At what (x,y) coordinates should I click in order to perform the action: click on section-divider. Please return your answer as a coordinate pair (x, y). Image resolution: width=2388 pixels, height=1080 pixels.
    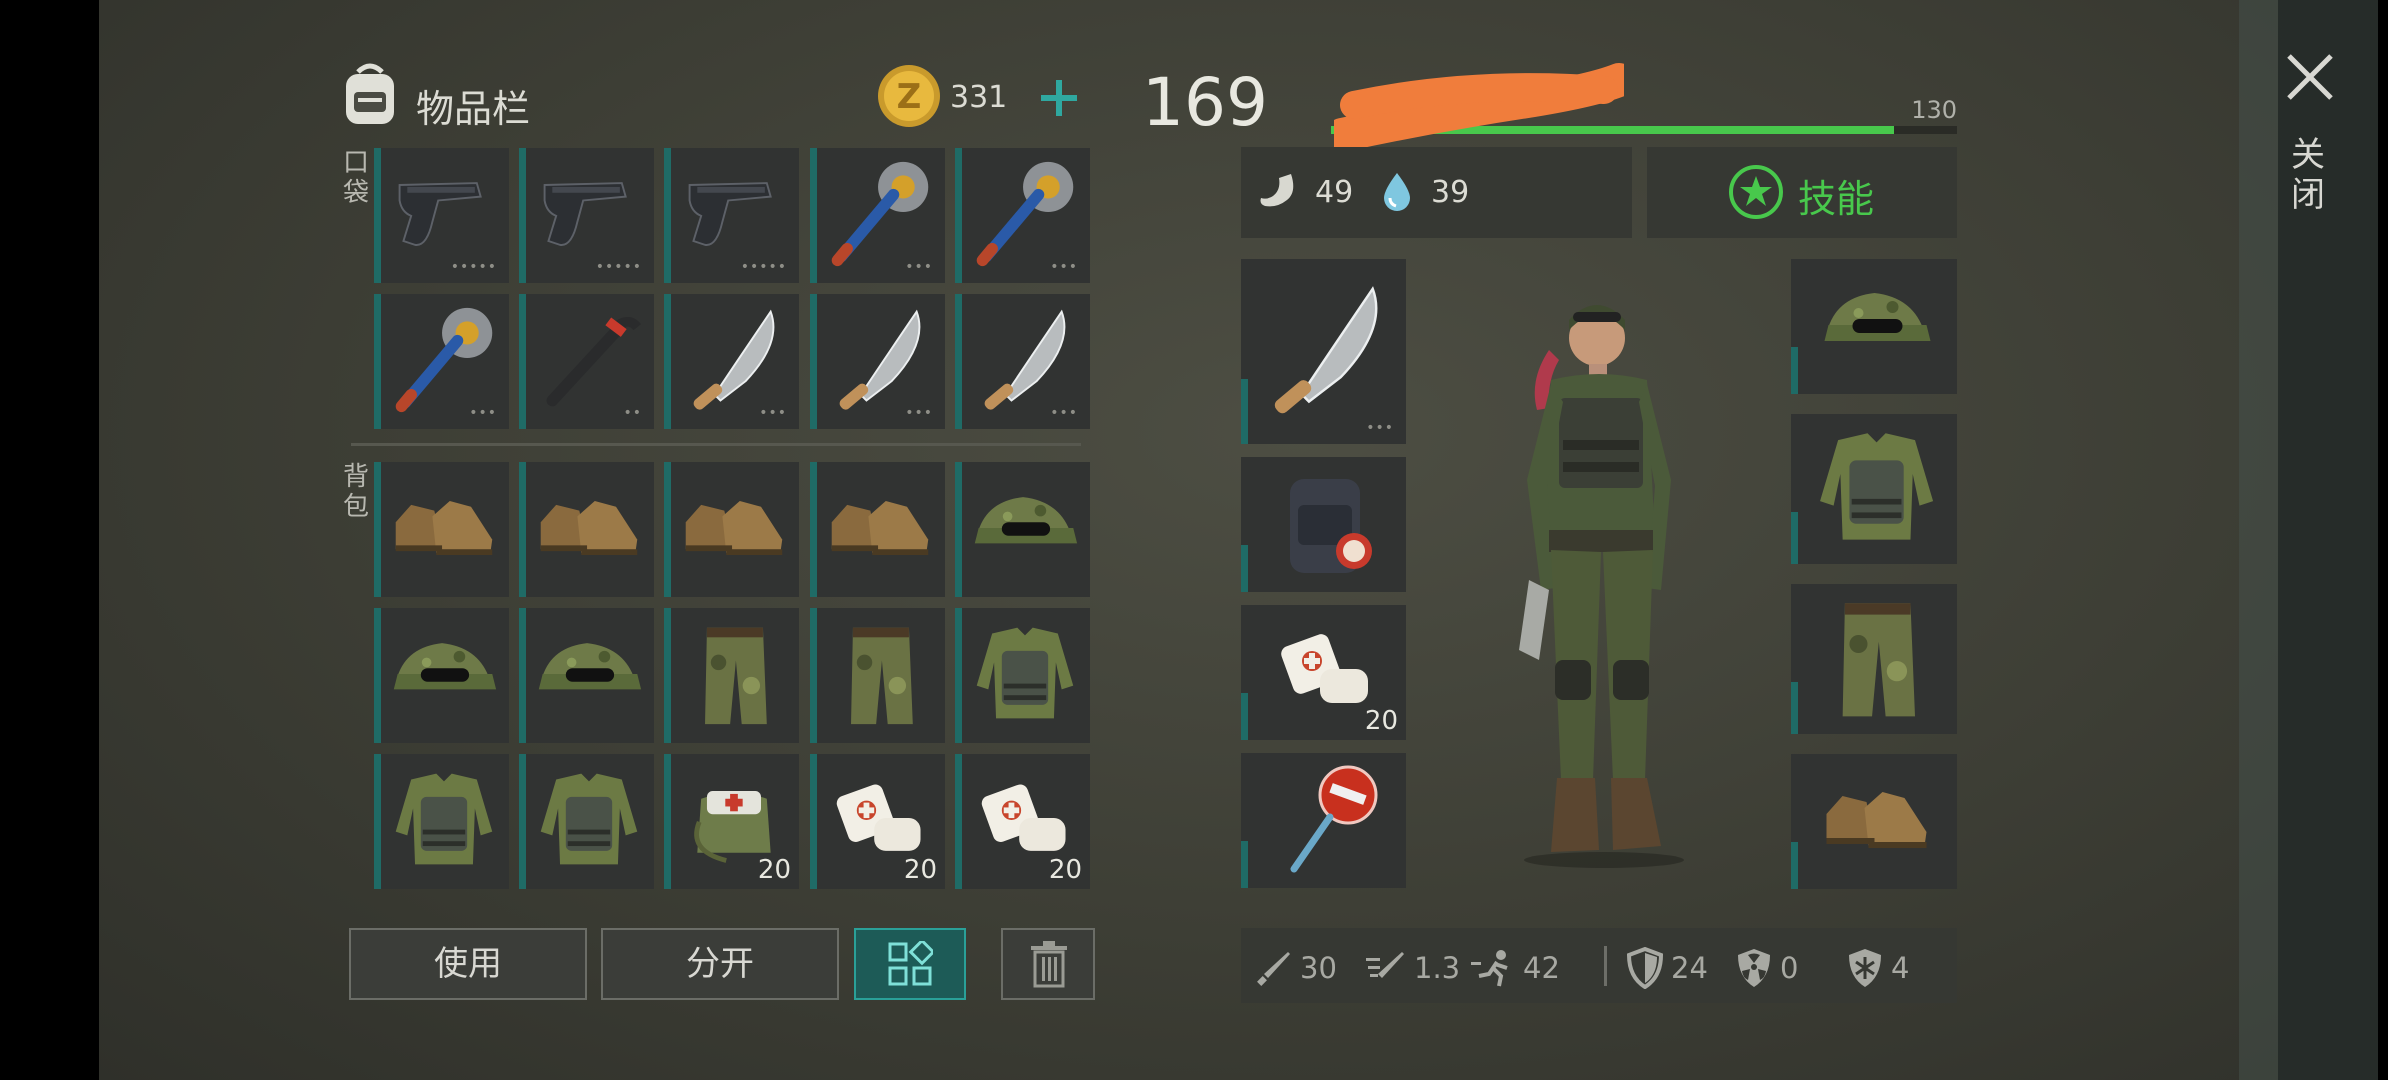
    Looking at the image, I should click on (716, 444).